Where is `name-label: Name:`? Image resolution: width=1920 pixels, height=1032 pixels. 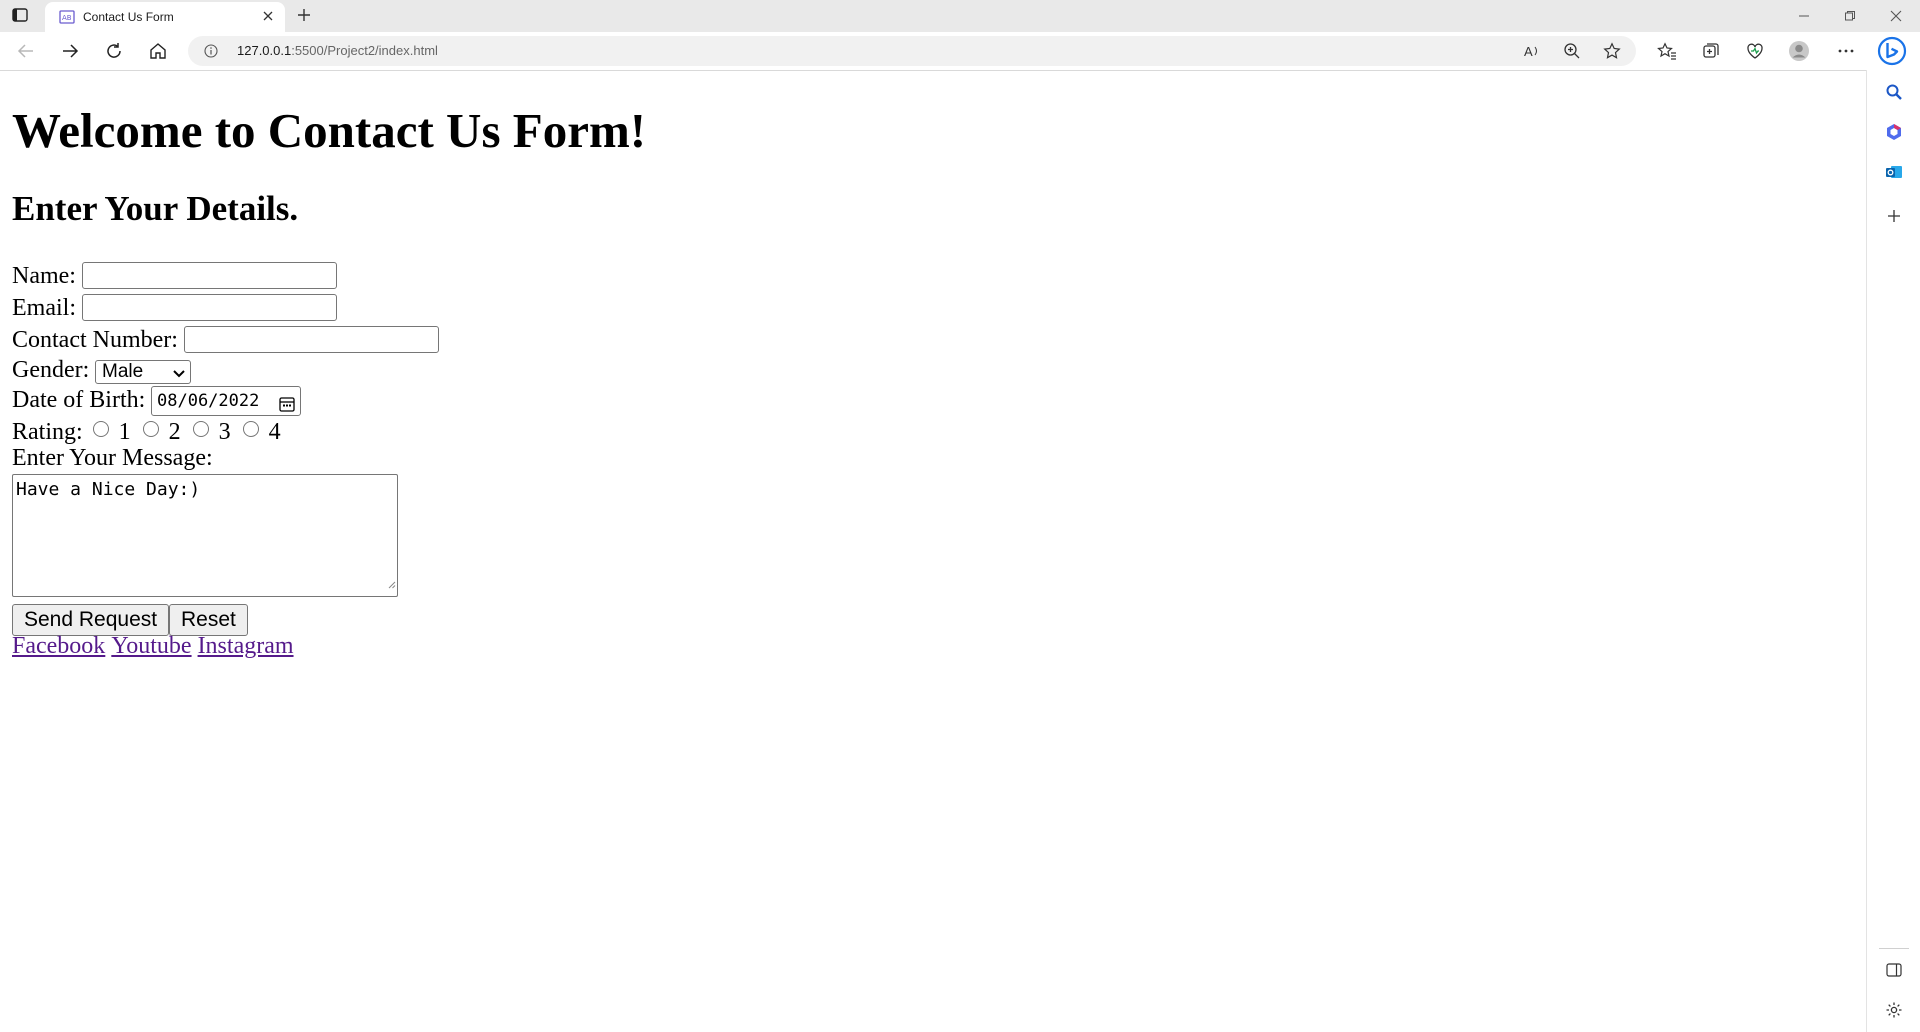 name-label: Name: is located at coordinates (44, 276).